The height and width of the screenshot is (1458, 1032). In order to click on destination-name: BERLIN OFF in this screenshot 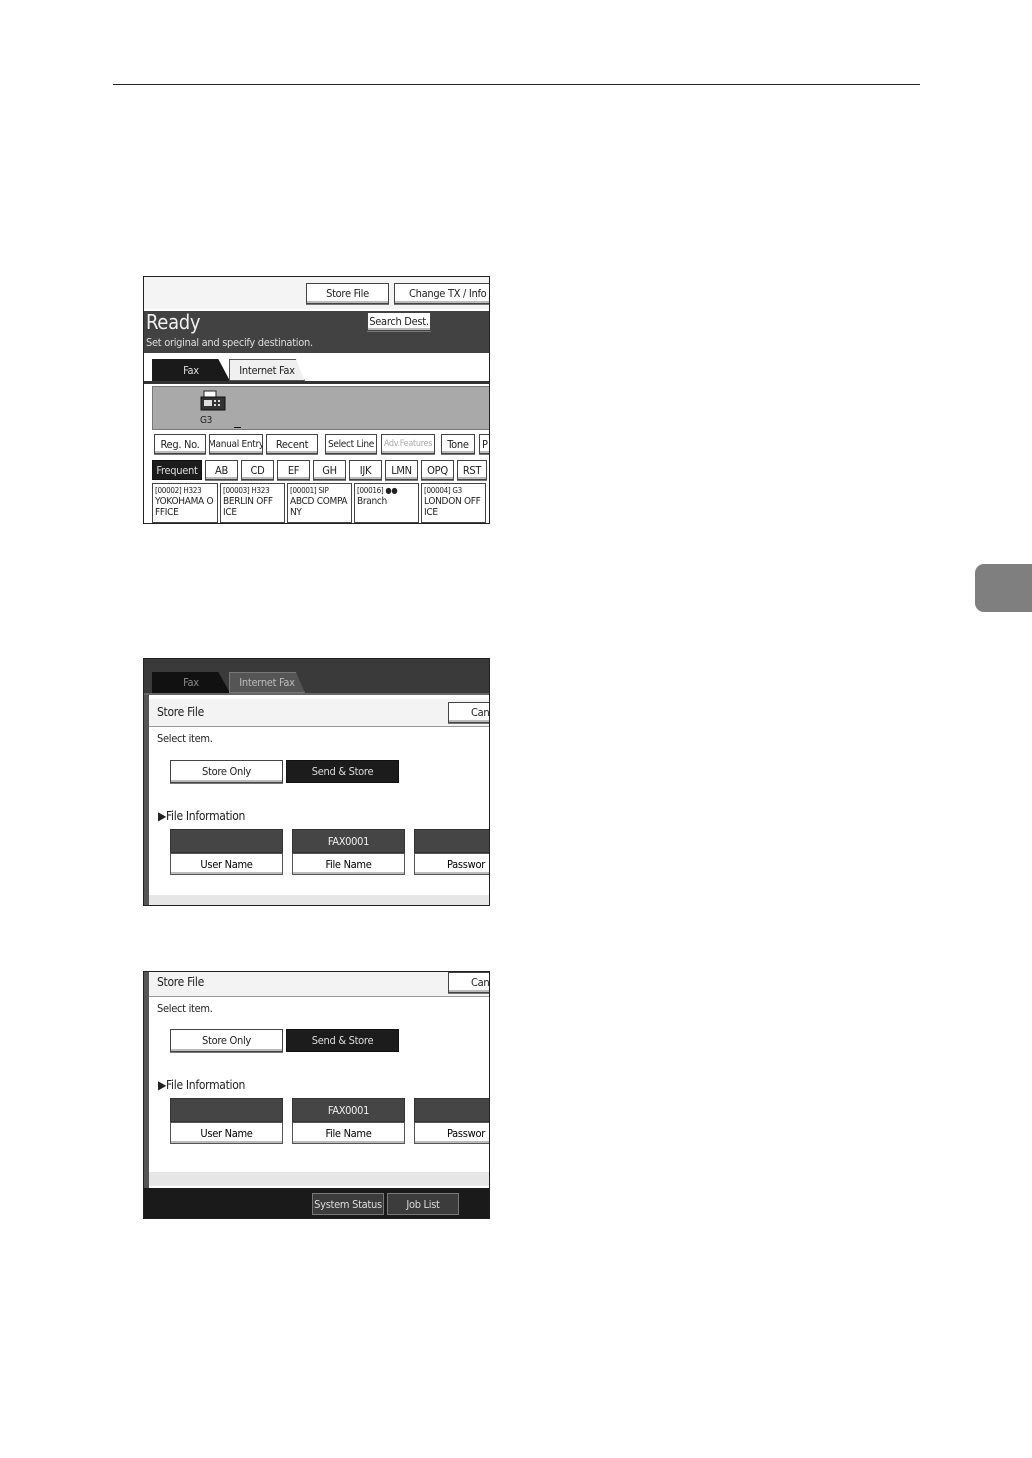, I will do `click(248, 501)`.